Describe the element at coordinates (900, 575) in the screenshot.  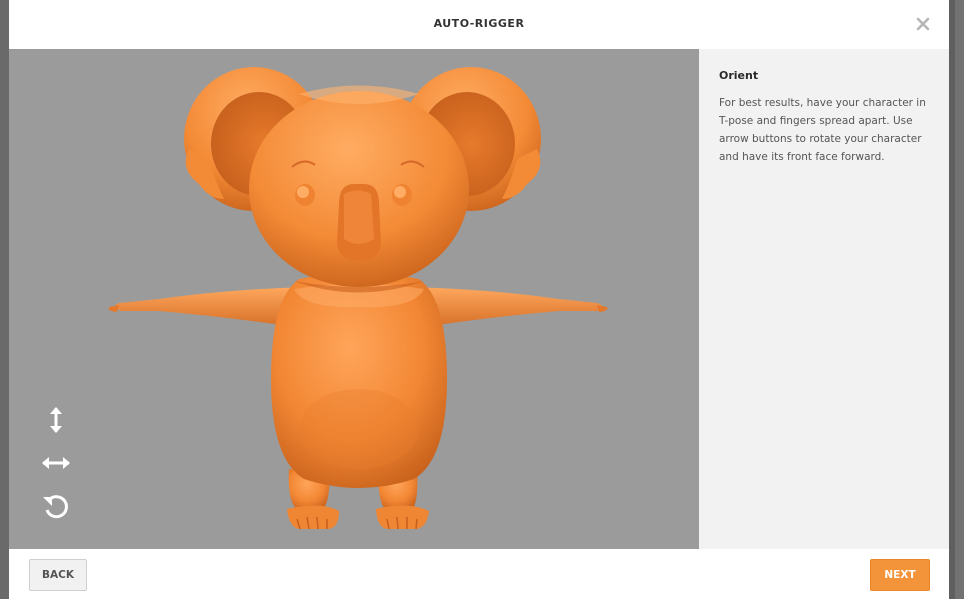
I see `next-button: NEXT` at that location.